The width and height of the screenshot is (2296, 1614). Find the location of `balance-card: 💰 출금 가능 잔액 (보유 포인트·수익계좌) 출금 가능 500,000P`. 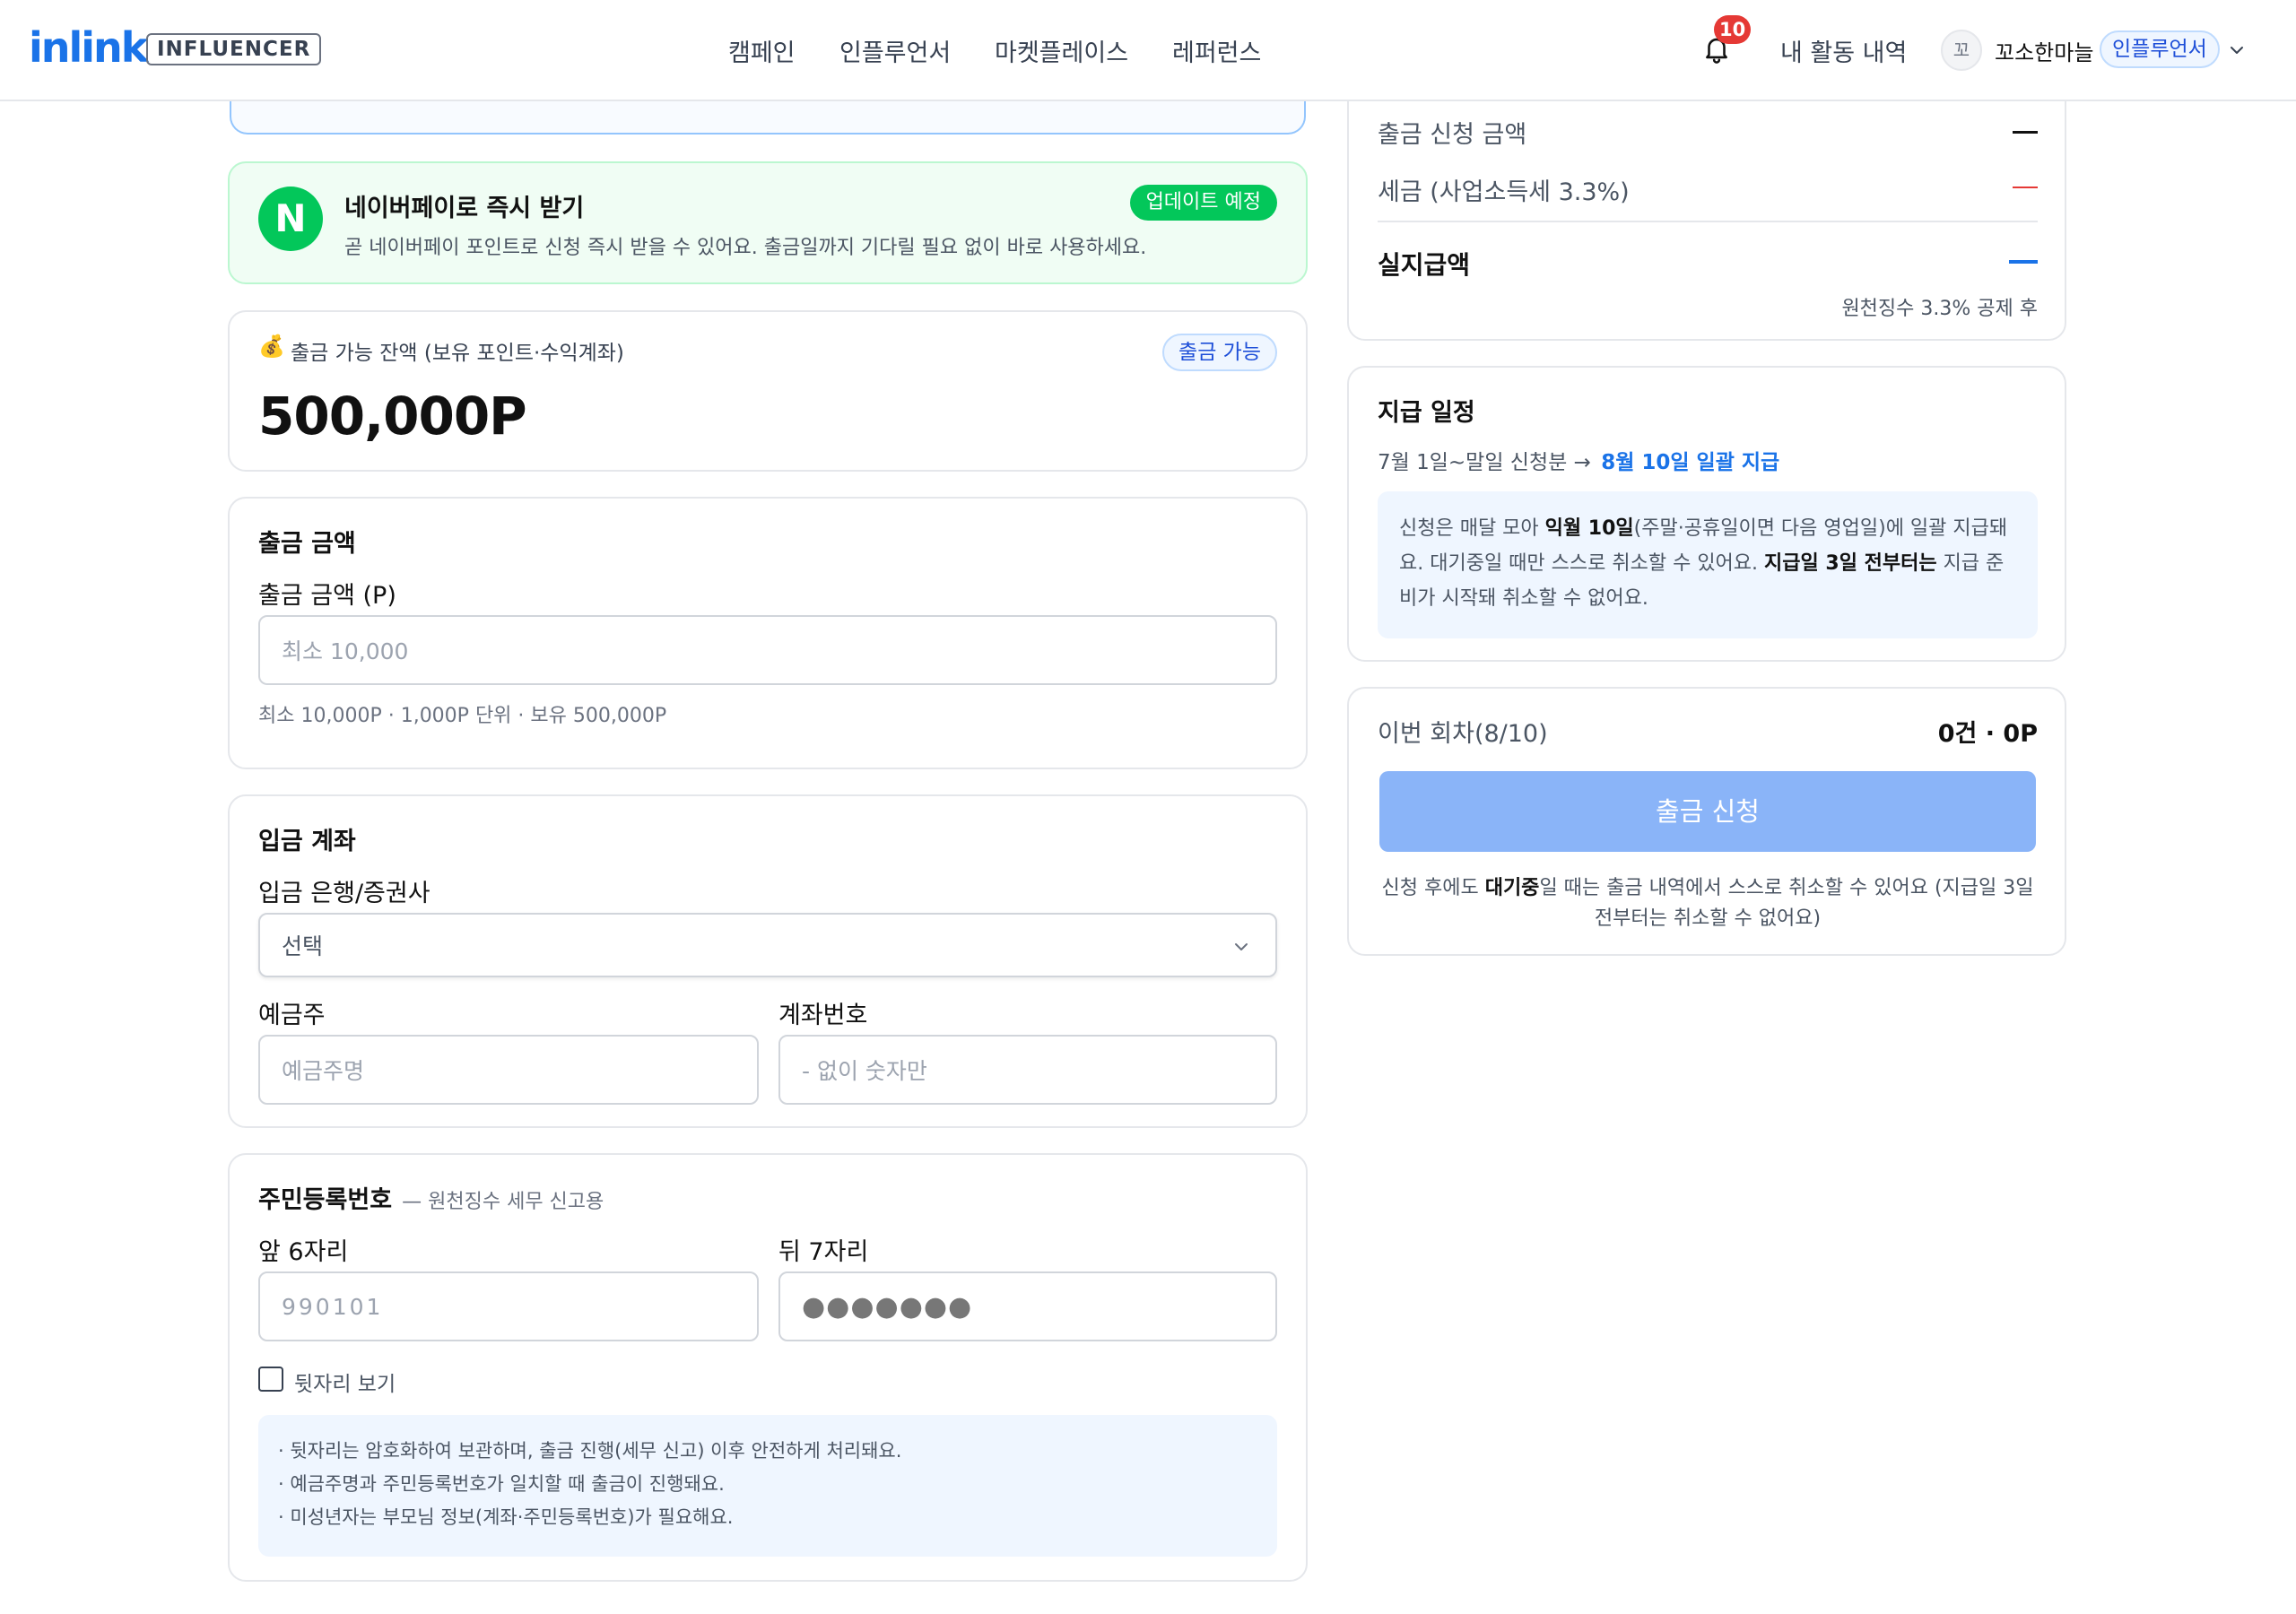

balance-card: 💰 출금 가능 잔액 (보유 포인트·수익계좌) 출금 가능 500,000P is located at coordinates (768, 391).